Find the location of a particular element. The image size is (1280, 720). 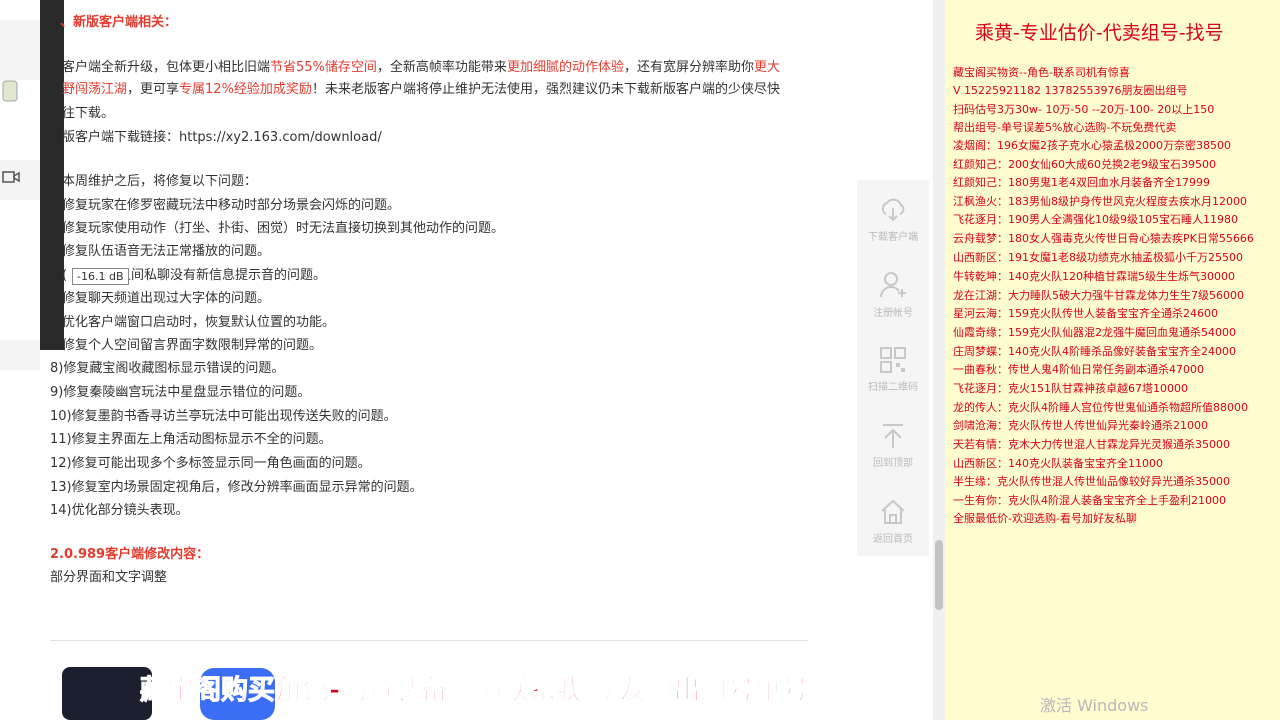

fix-item-prefix: ( is located at coordinates (65, 275).